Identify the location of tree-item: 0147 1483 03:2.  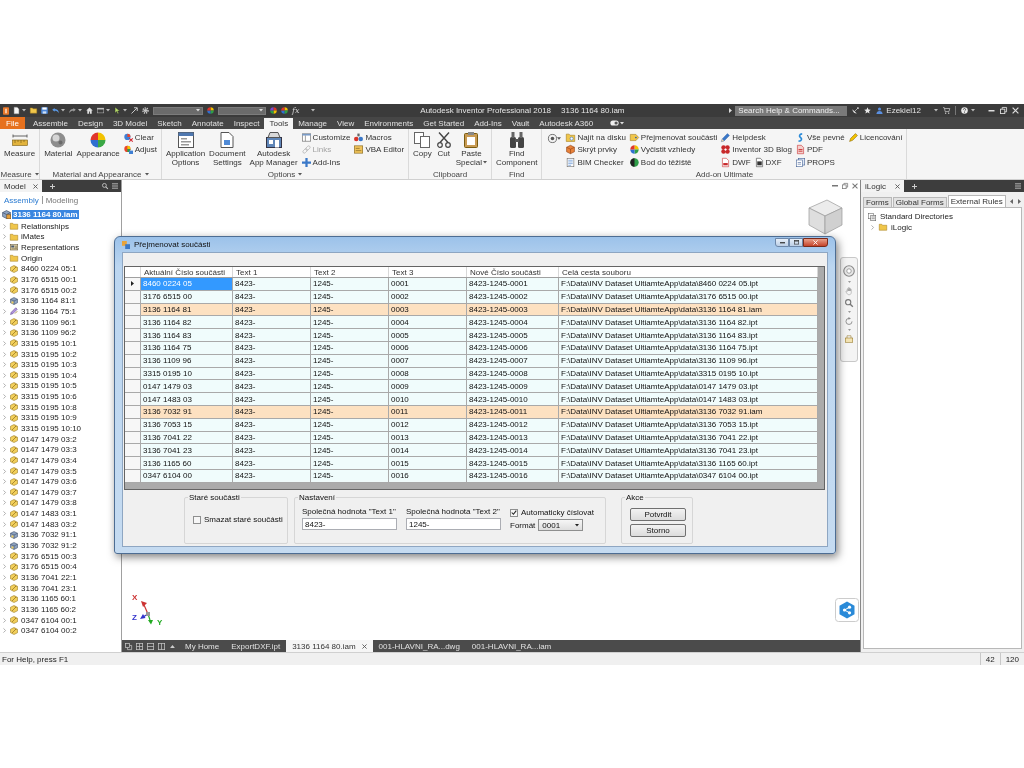
(49, 524).